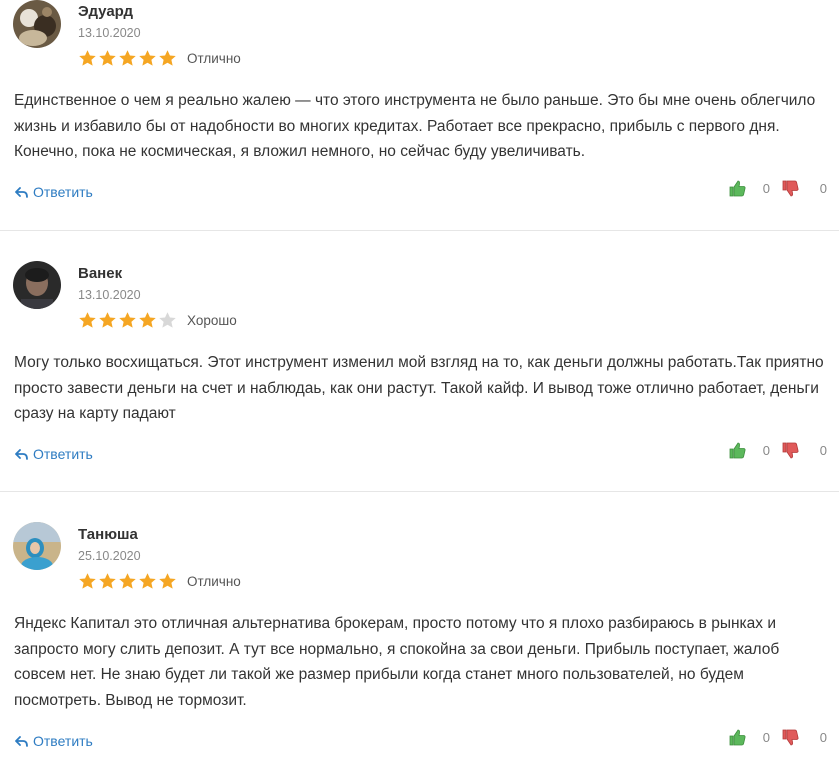  What do you see at coordinates (109, 556) in the screenshot?
I see `review-date: 25.10.2020` at bounding box center [109, 556].